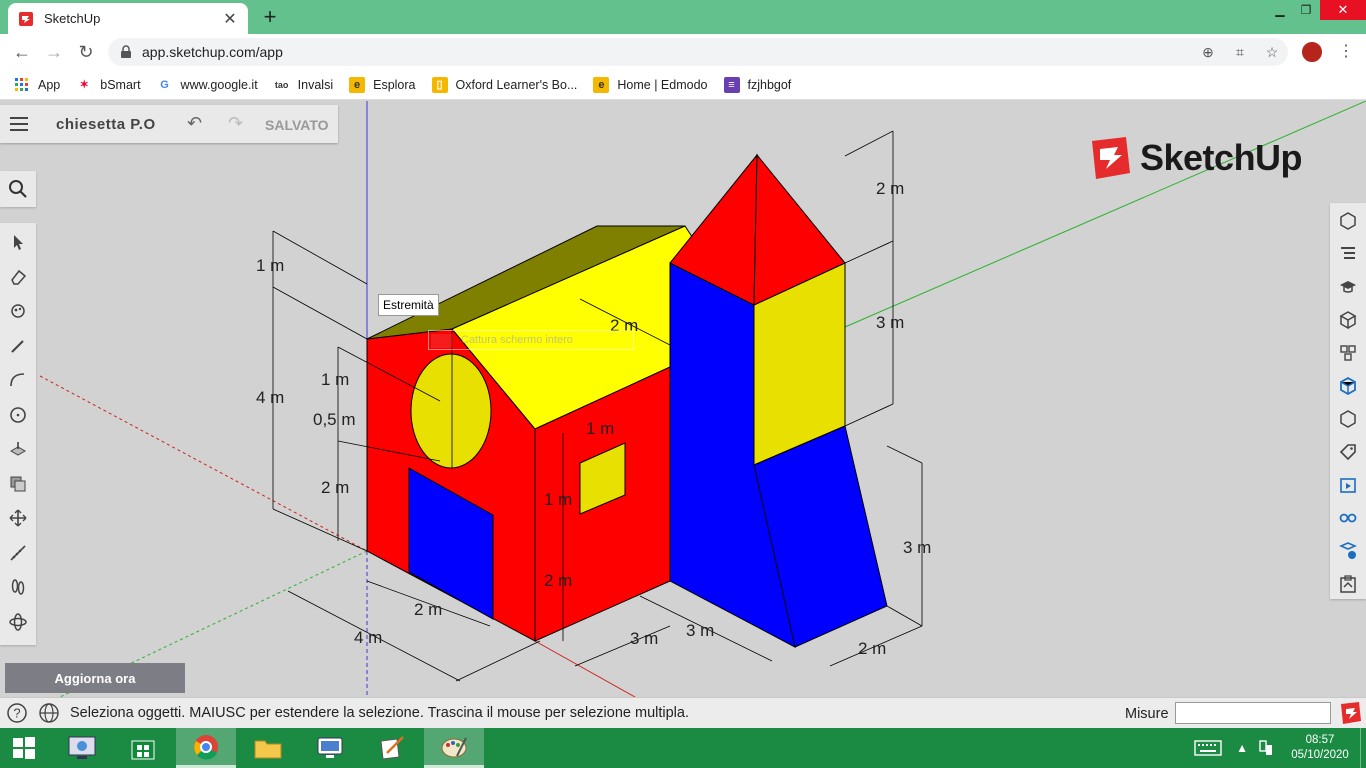 This screenshot has height=768, width=1366. I want to click on bookmark-bsmart: ✶ bSmart, so click(108, 85).